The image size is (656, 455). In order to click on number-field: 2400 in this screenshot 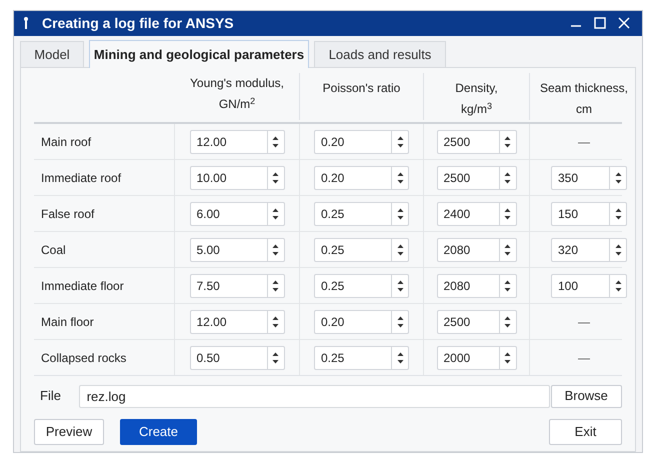, I will do `click(468, 214)`.